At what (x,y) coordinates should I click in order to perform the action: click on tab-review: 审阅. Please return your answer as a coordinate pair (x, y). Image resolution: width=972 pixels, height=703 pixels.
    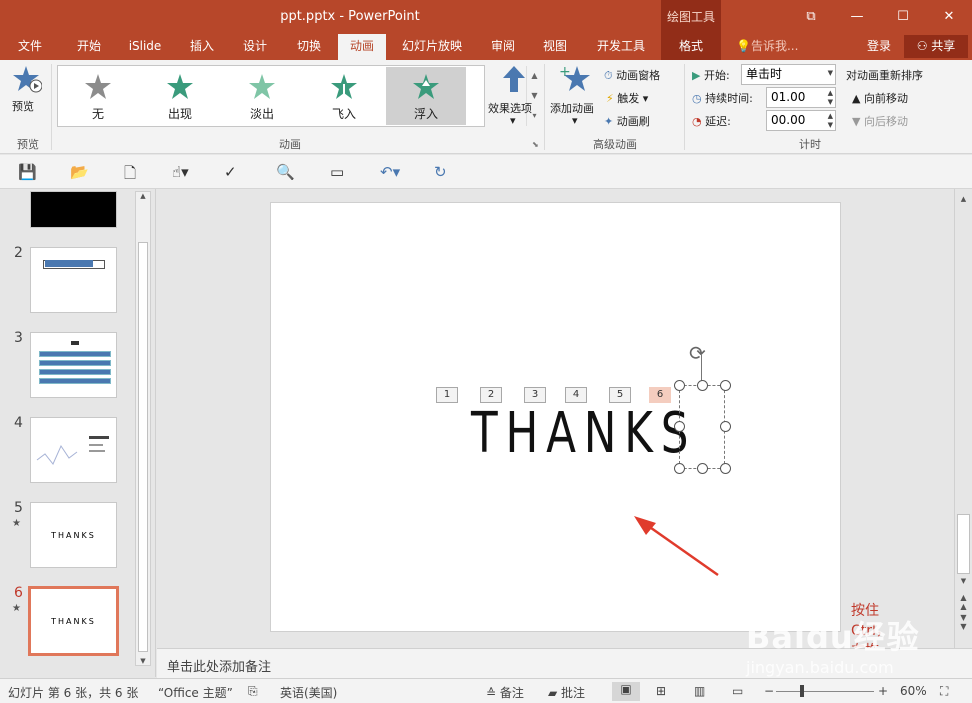
    Looking at the image, I should click on (503, 47).